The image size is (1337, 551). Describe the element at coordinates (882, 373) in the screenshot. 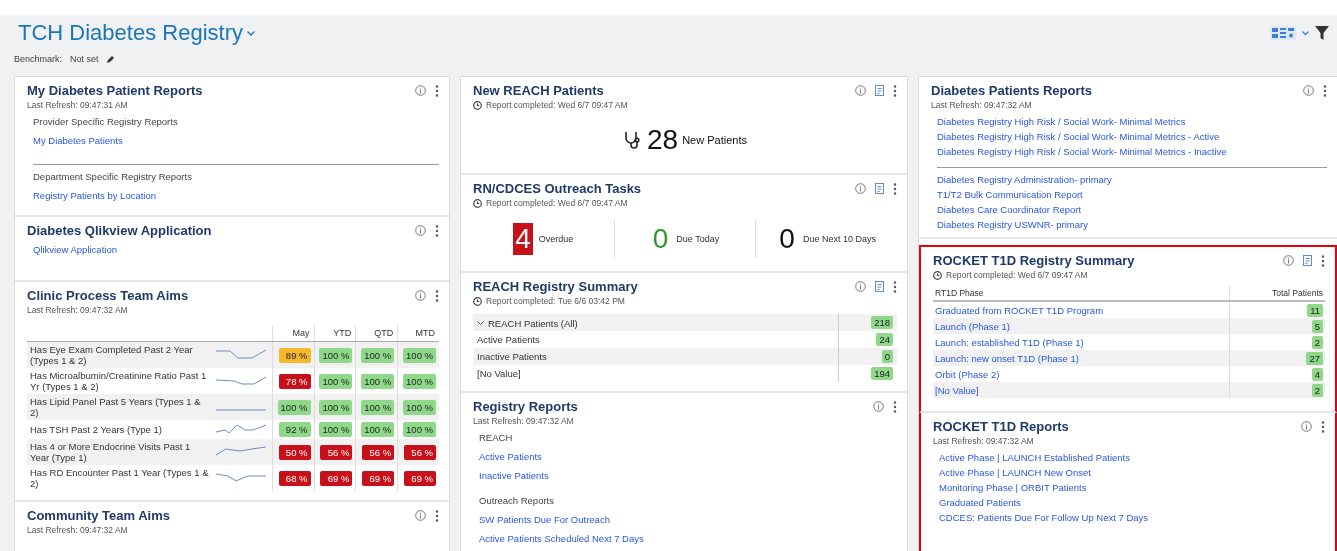

I see `patient-count: 194` at that location.